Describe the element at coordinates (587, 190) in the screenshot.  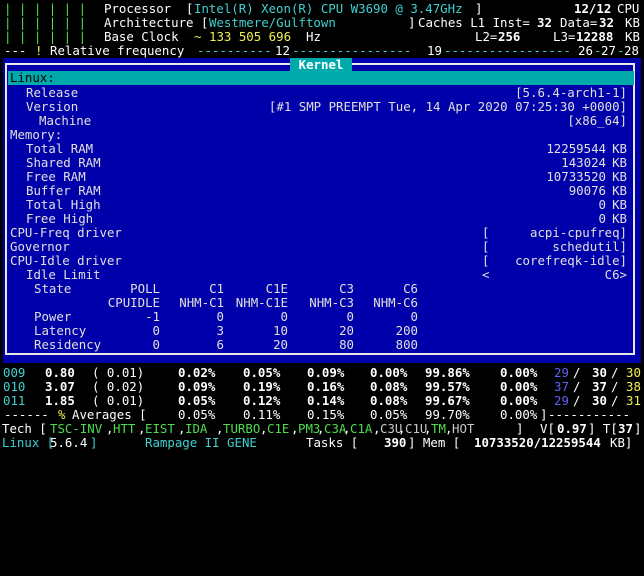
I see `memory-value: 90076` at that location.